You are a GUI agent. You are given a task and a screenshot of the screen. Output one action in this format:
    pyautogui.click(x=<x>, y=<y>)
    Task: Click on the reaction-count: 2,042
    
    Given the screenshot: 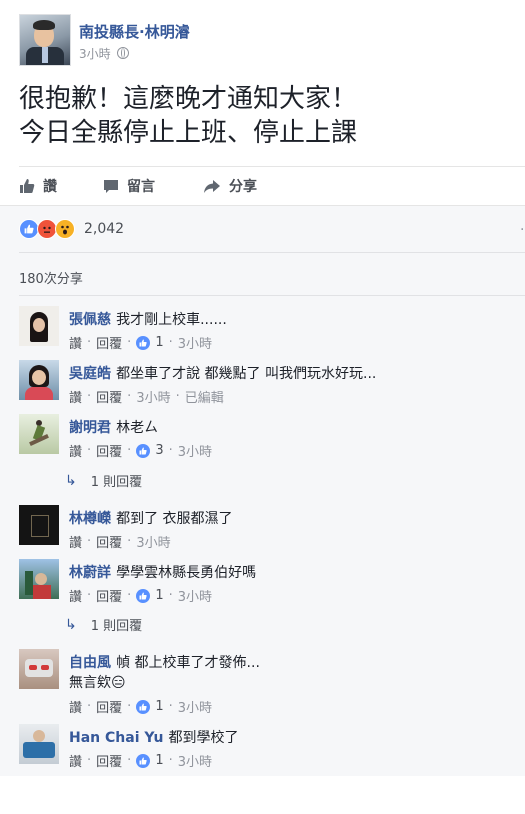 What is the action you would take?
    pyautogui.click(x=104, y=229)
    